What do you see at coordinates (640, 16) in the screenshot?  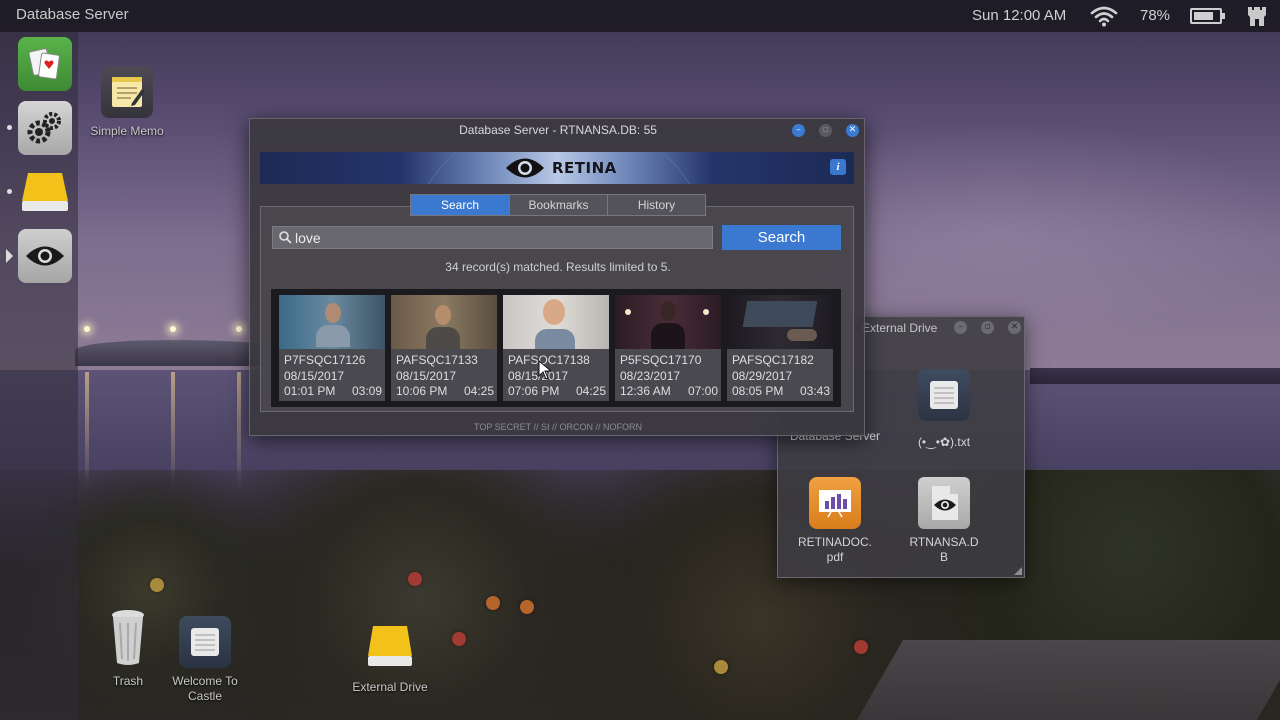 I see `top-bar: Database Server Sun 12:00 AM 78%` at bounding box center [640, 16].